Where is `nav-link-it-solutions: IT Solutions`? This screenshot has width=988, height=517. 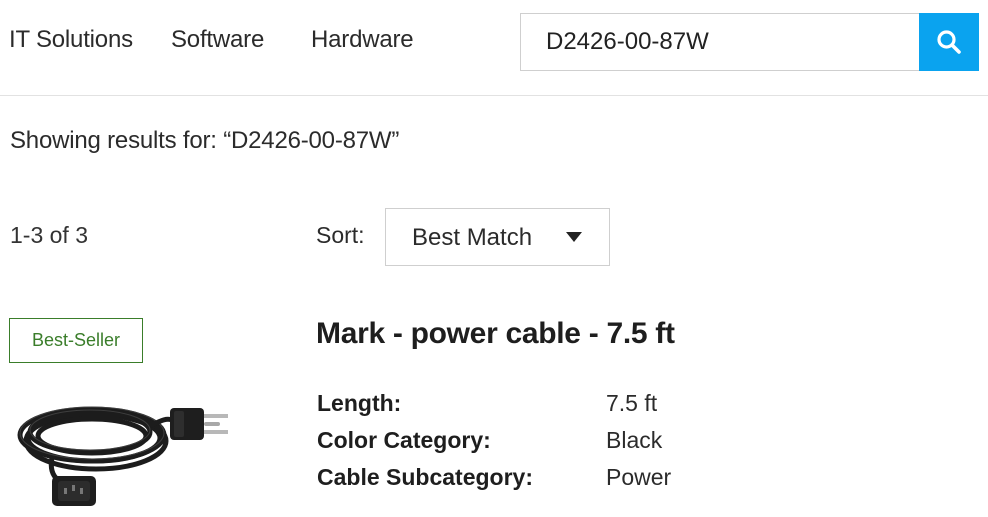 nav-link-it-solutions: IT Solutions is located at coordinates (71, 40).